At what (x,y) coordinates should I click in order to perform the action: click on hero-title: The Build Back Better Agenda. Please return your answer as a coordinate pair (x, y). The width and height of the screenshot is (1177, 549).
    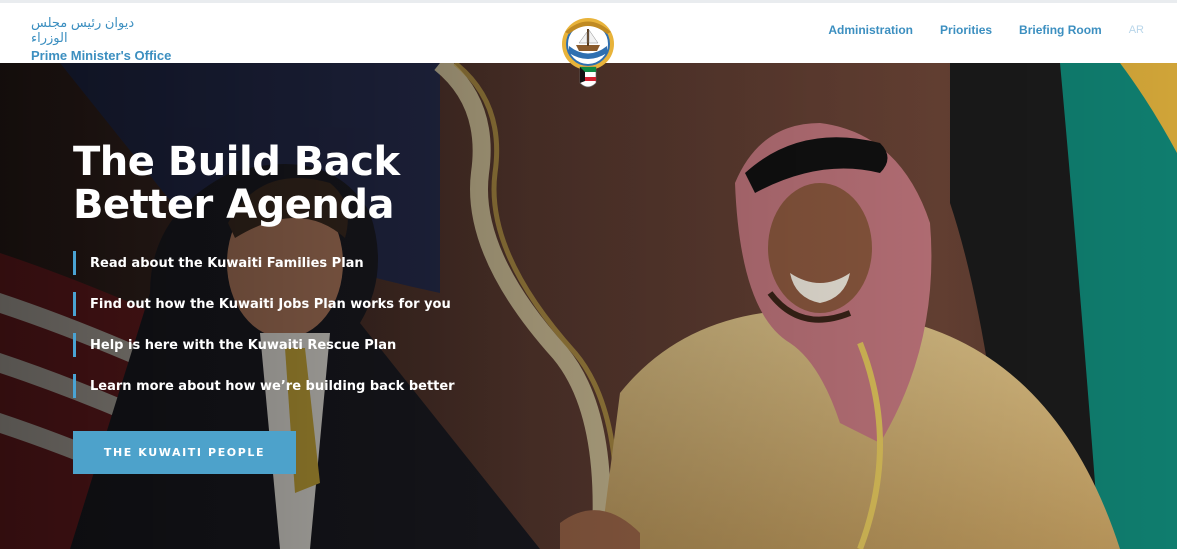
    Looking at the image, I should click on (236, 183).